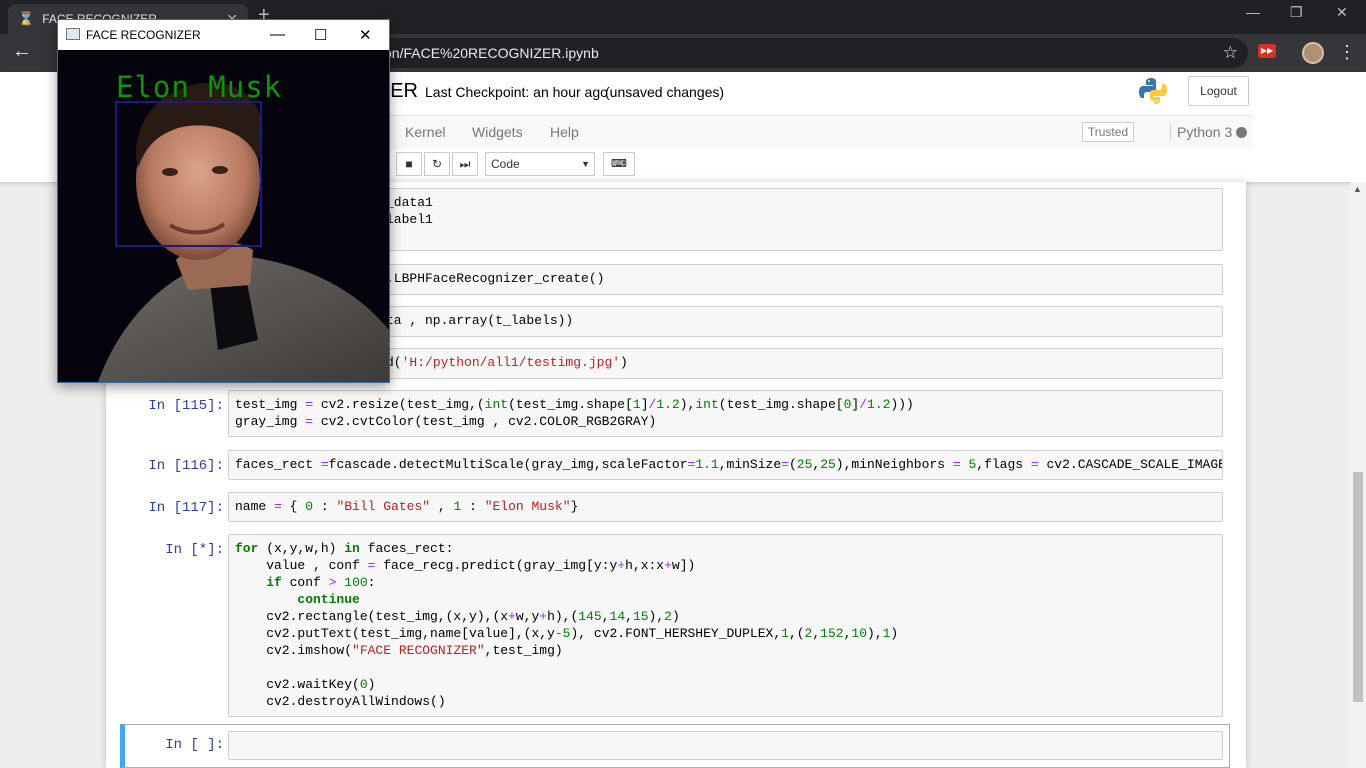 The height and width of the screenshot is (768, 1366). I want to click on cell-type-value: Code, so click(505, 164).